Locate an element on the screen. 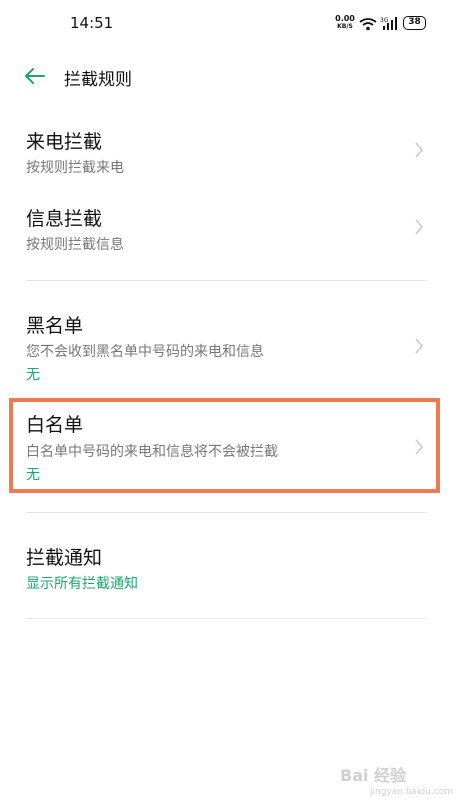 This screenshot has width=460, height=809. row-status: 显示所有拦截通知 is located at coordinates (82, 584).